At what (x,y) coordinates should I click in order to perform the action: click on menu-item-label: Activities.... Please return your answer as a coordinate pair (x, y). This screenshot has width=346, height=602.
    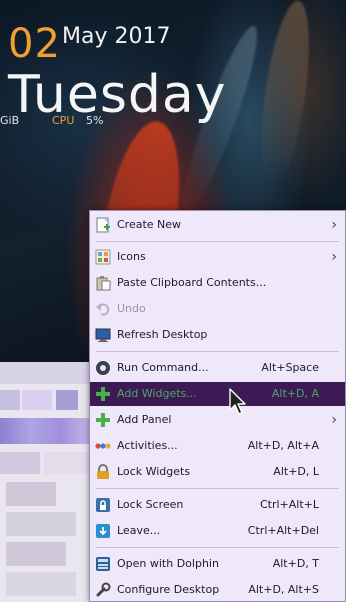
    Looking at the image, I should click on (147, 445).